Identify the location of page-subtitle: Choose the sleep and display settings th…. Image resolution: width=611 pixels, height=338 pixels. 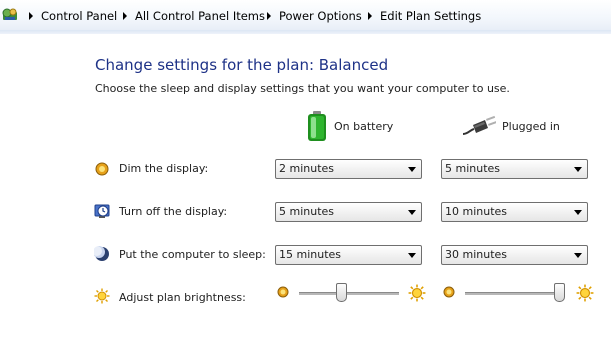
(302, 88).